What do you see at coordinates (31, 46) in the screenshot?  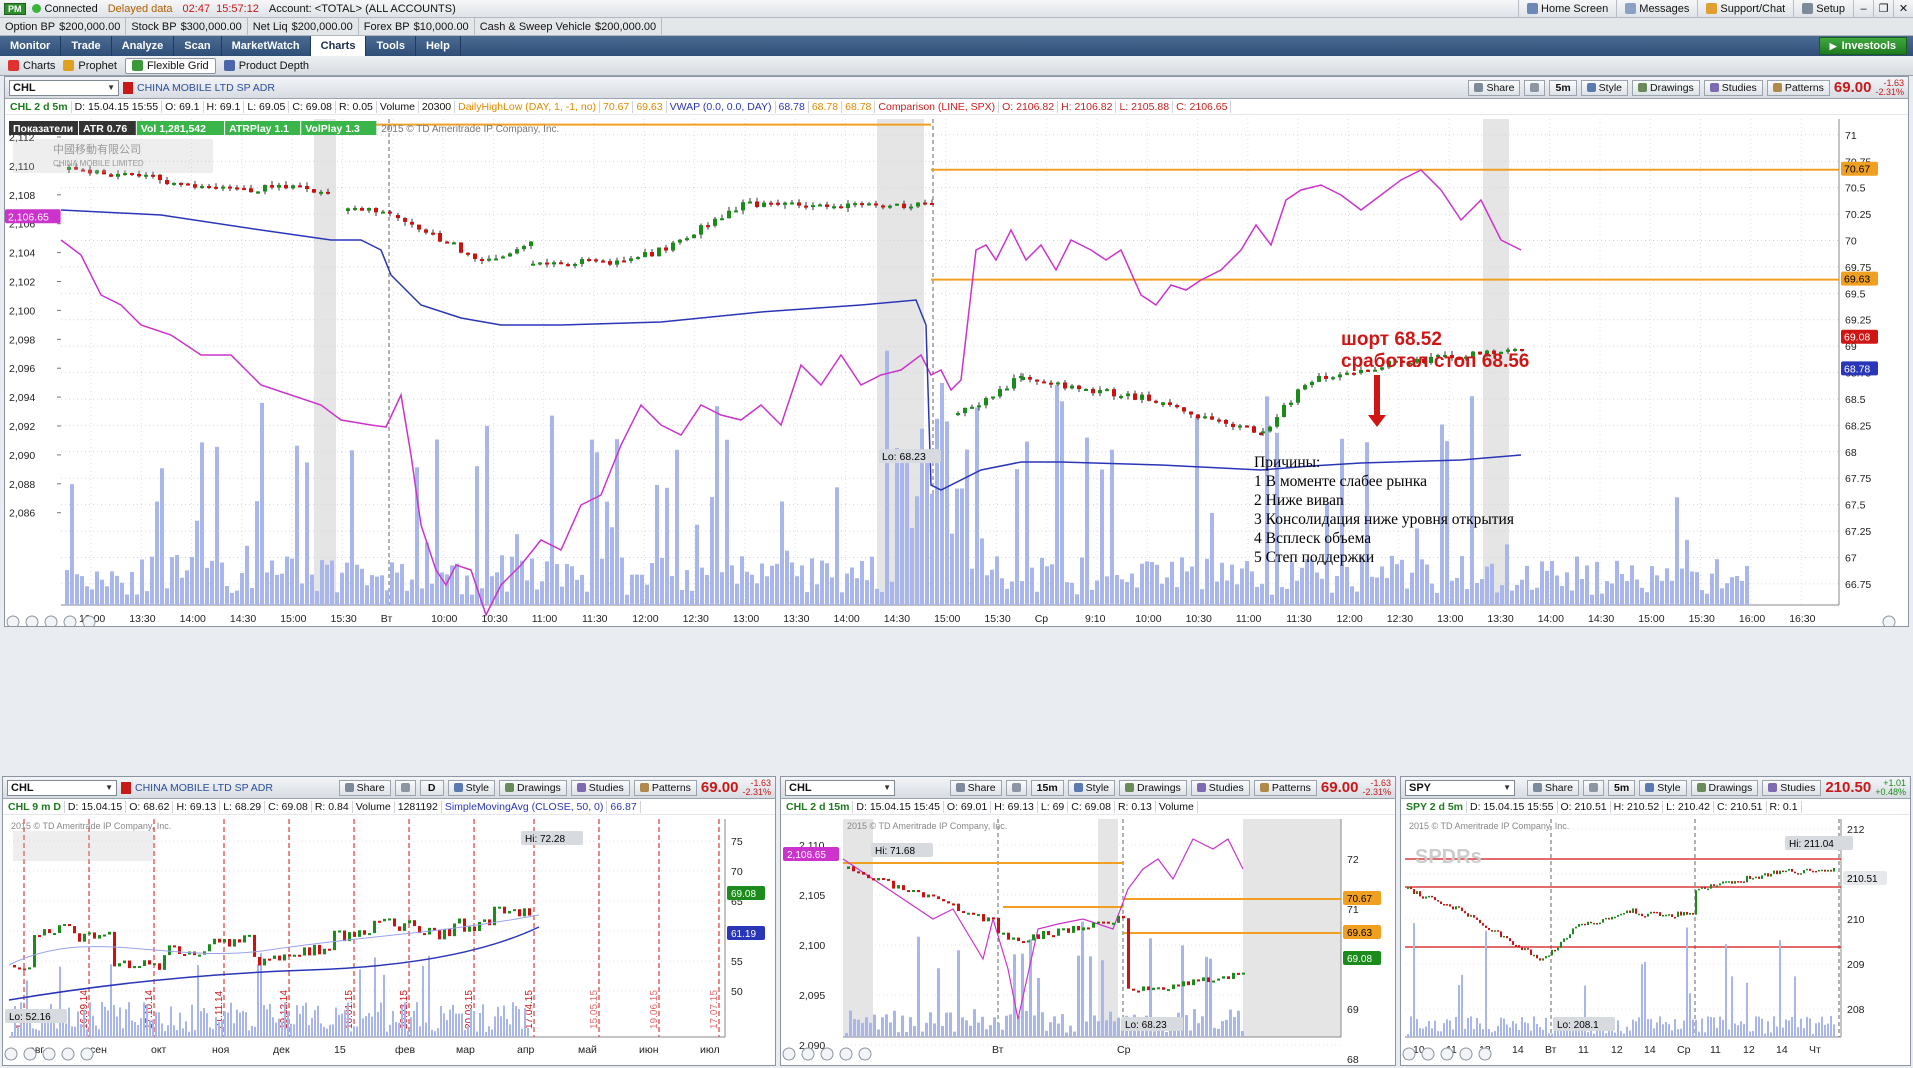 I see `tab-monitor: Monitor` at bounding box center [31, 46].